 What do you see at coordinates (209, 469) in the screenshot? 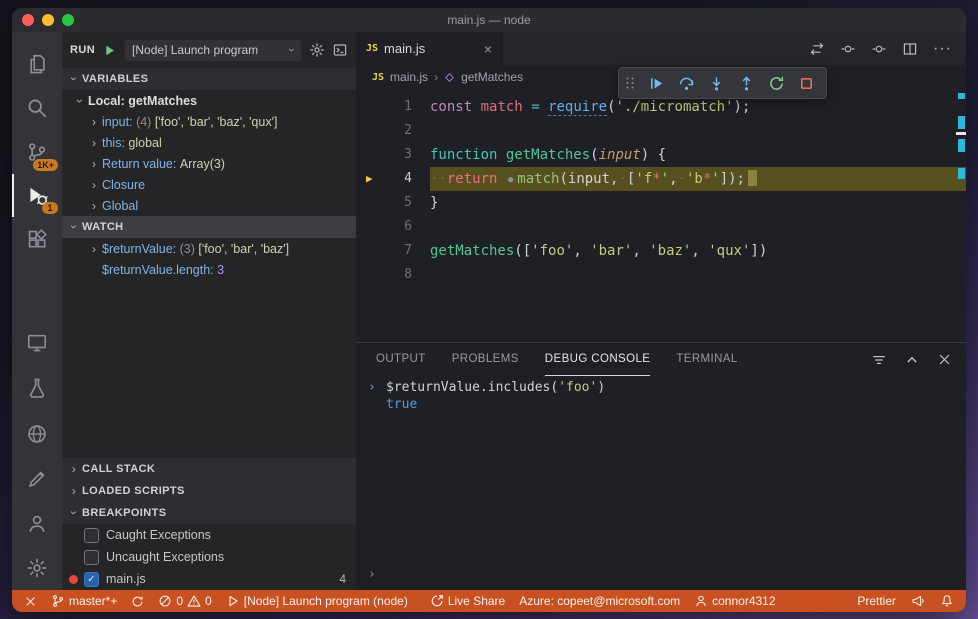
I see `call-stack-section-header: › CALL STACK` at bounding box center [209, 469].